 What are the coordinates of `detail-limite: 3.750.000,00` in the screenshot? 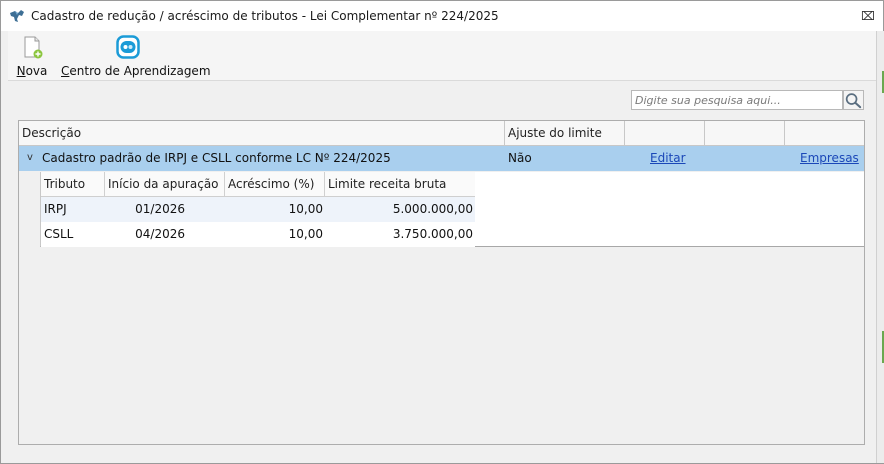 It's located at (432, 234).